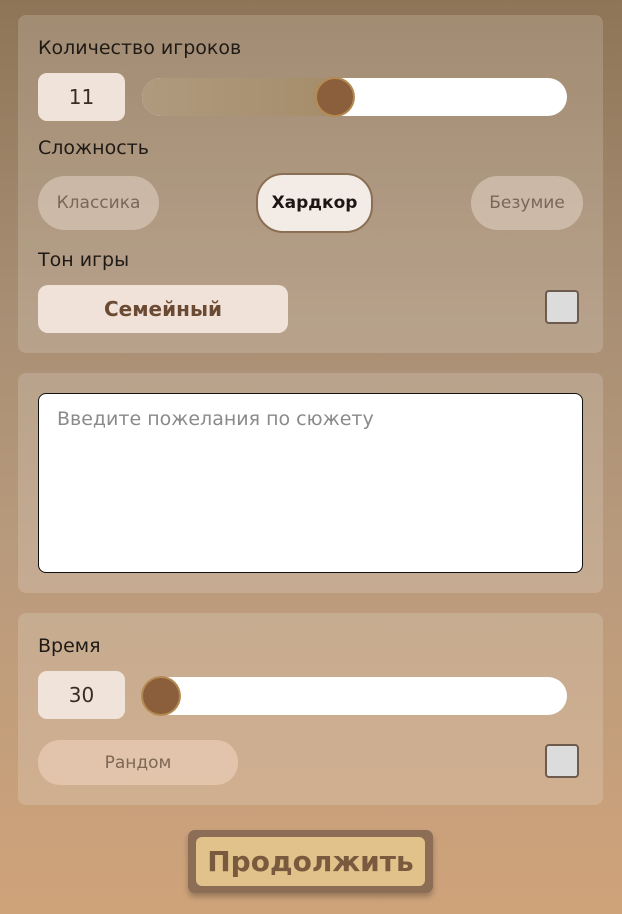 The height and width of the screenshot is (914, 622). Describe the element at coordinates (314, 203) in the screenshot. I see `difficulty-option-hardcore: Хардкор` at that location.